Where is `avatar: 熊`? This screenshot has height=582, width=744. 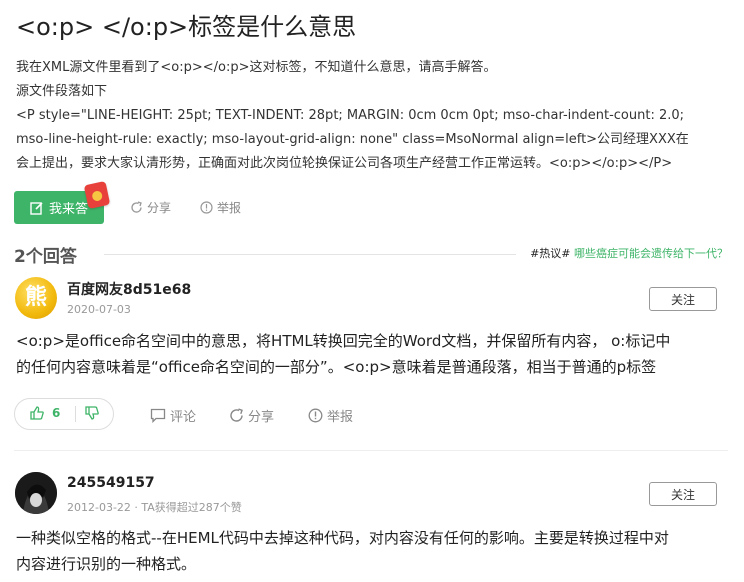 avatar: 熊 is located at coordinates (36, 298).